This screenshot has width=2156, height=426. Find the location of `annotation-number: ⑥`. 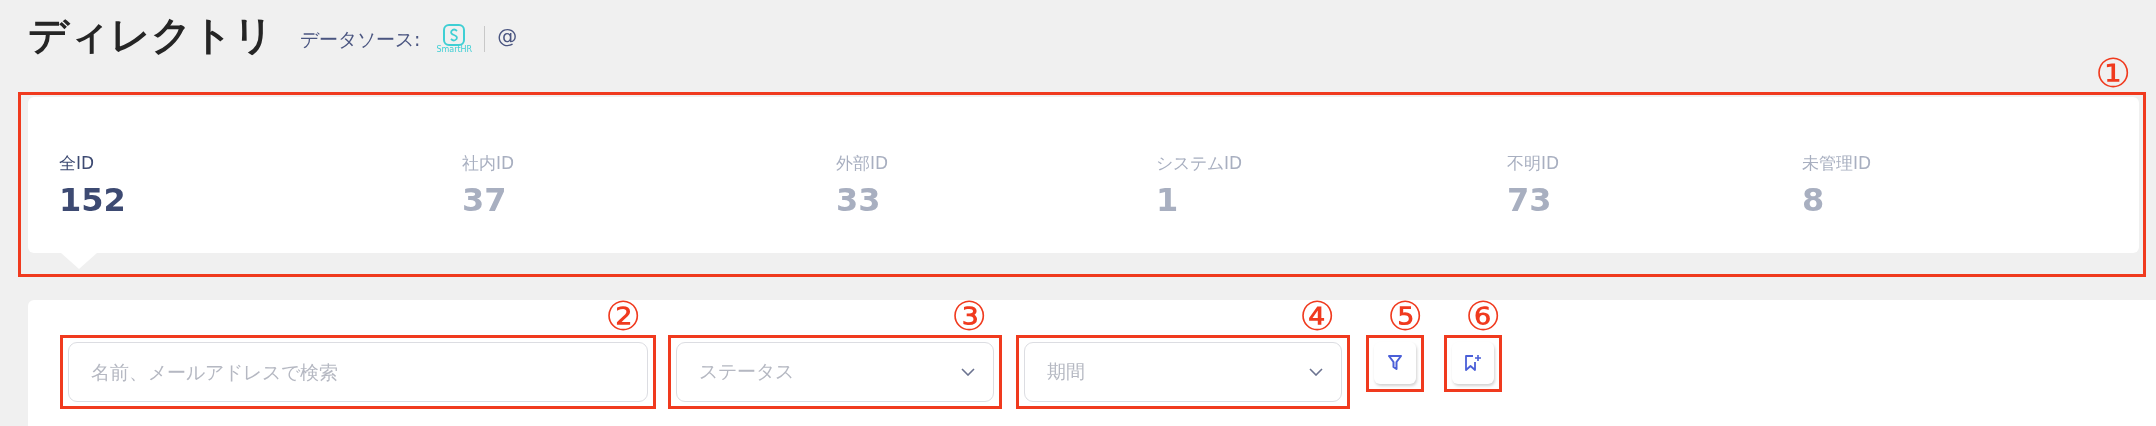

annotation-number: ⑥ is located at coordinates (1483, 316).